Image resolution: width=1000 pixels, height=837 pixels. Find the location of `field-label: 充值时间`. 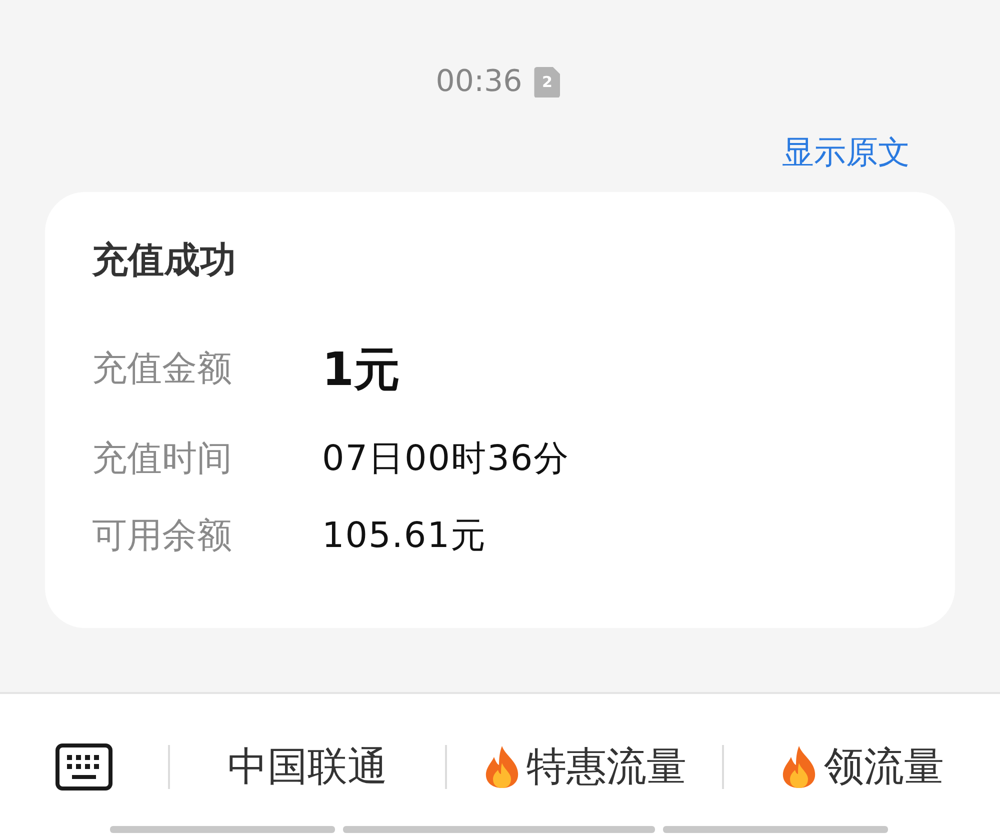

field-label: 充值时间 is located at coordinates (162, 459).